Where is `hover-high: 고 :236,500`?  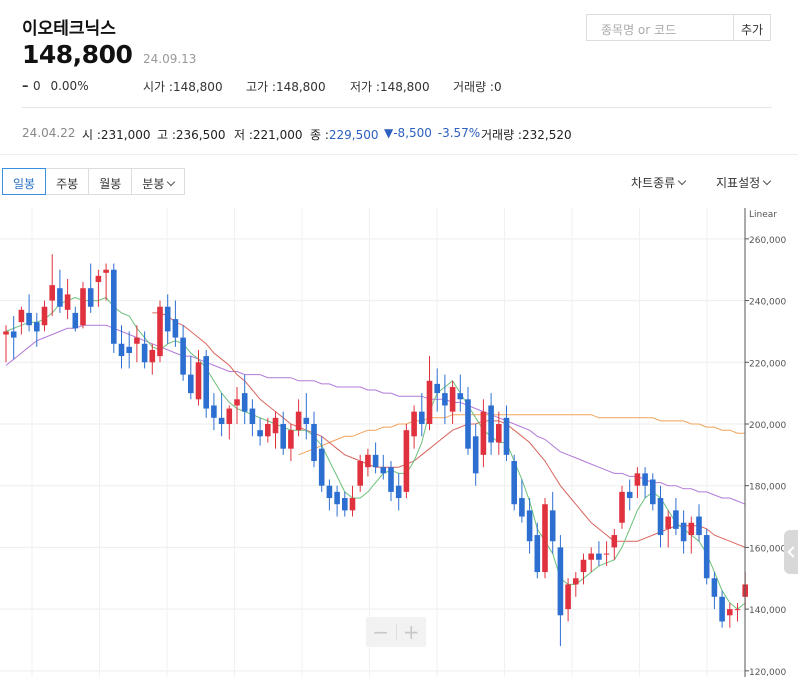
hover-high: 고 :236,500 is located at coordinates (191, 134).